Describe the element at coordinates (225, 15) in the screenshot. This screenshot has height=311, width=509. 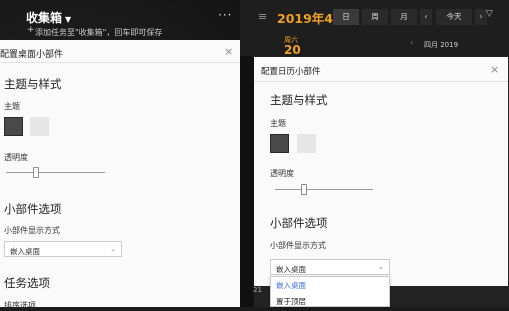
I see `more-menu-icon: ···` at that location.